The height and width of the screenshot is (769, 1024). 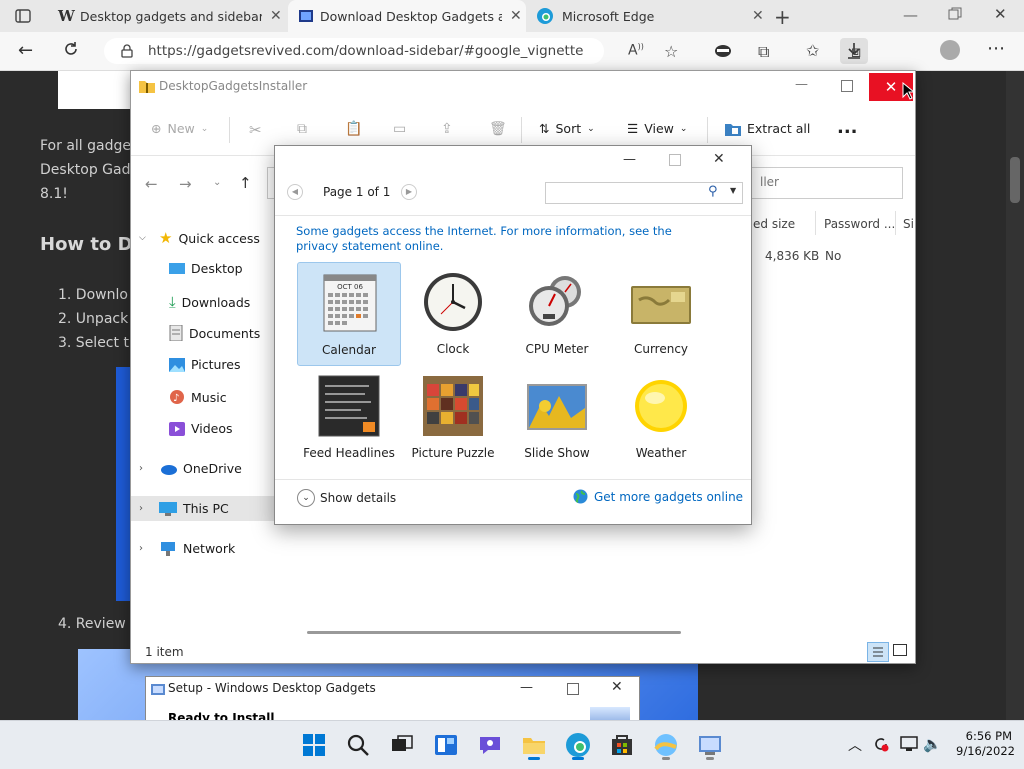 What do you see at coordinates (205, 364) in the screenshot?
I see `nav-pictures: Pictures` at bounding box center [205, 364].